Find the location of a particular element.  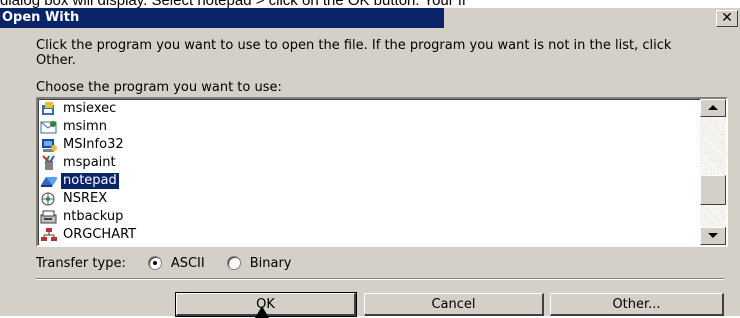

msiexec-icon is located at coordinates (49, 109).